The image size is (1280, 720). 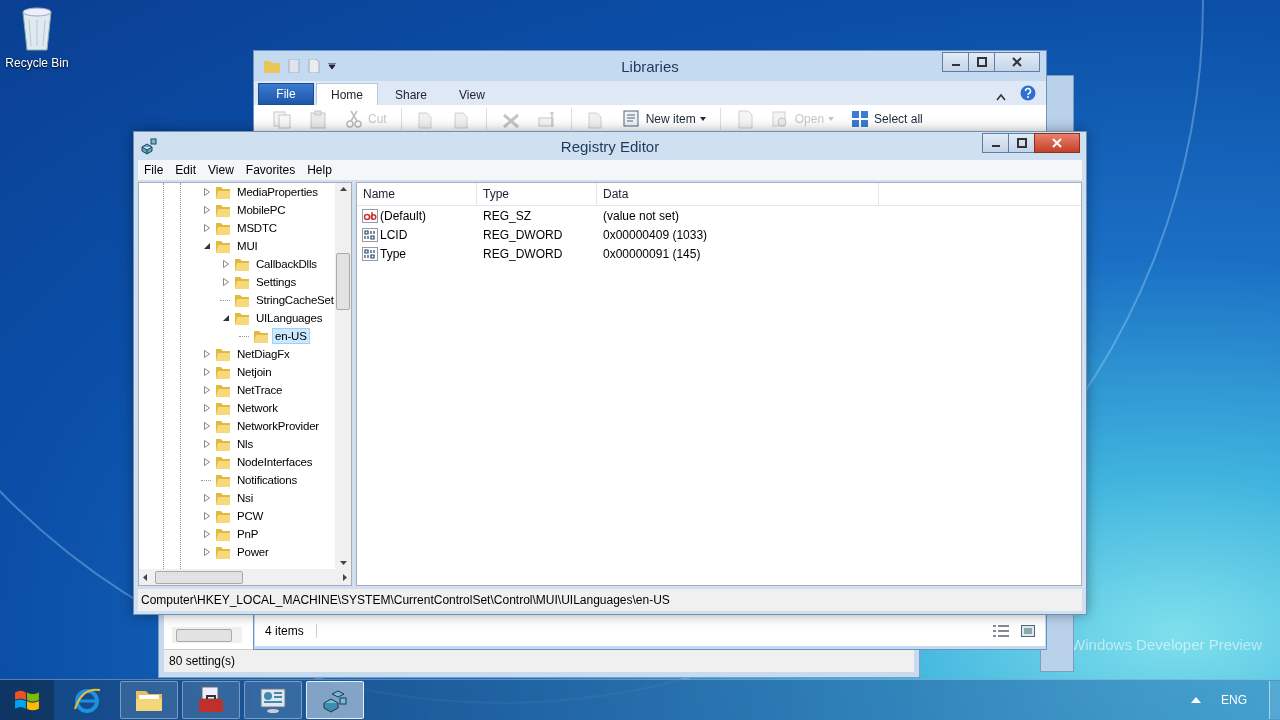 I want to click on column-header: Data, so click(x=738, y=194).